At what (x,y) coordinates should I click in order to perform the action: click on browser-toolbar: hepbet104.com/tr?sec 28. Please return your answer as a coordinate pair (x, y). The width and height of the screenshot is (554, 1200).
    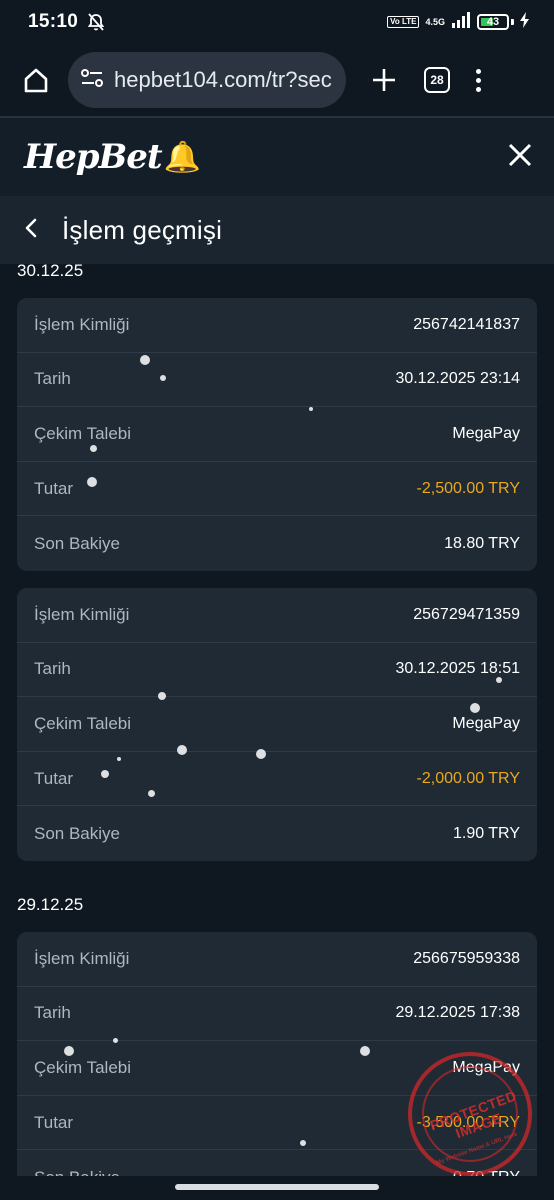
    Looking at the image, I should click on (277, 80).